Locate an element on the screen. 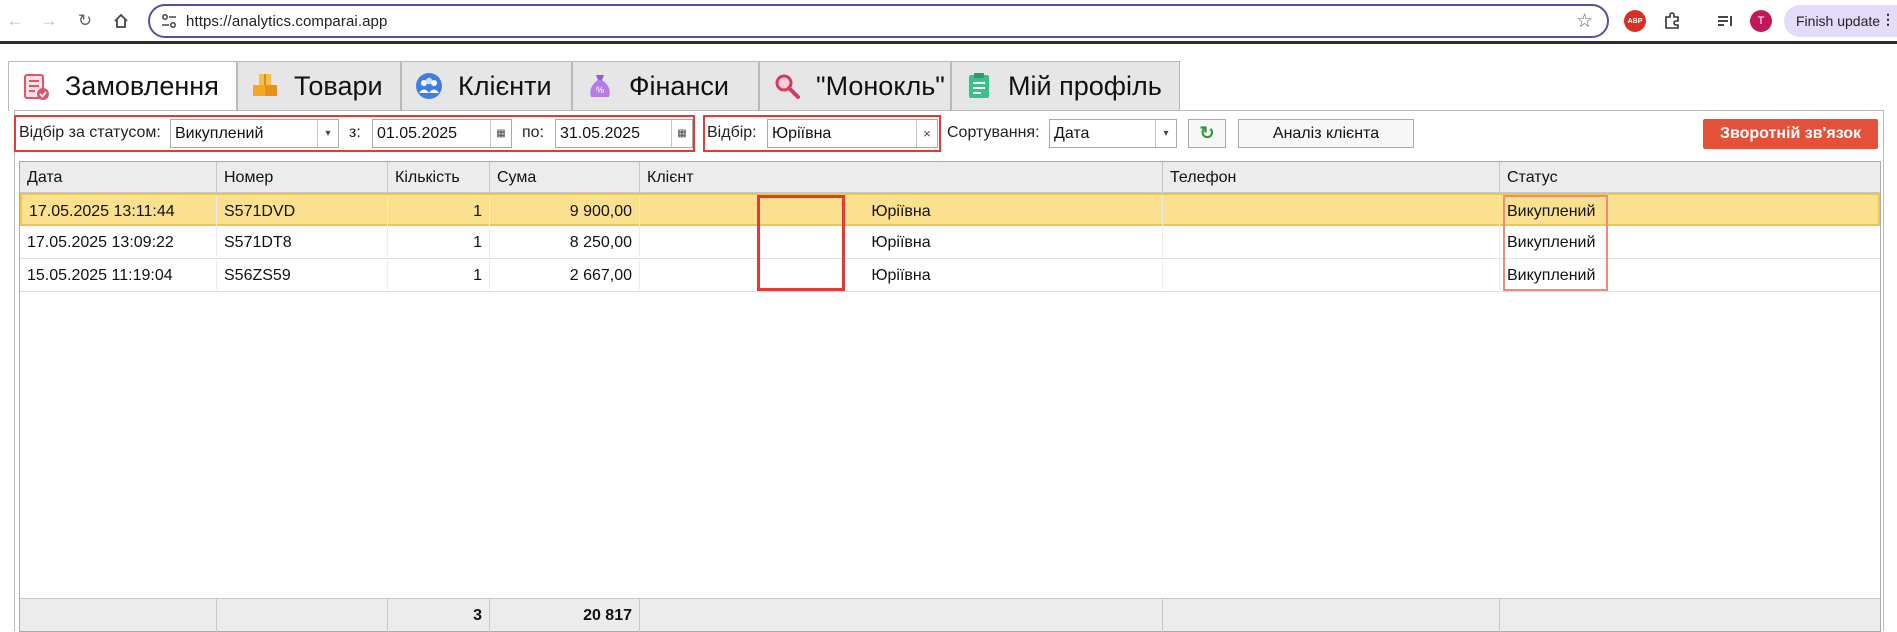 Image resolution: width=1897 pixels, height=632 pixels. boxes-icon is located at coordinates (265, 85).